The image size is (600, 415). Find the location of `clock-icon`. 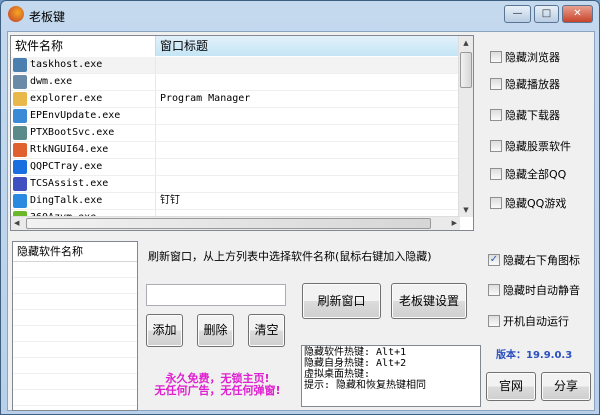

clock-icon is located at coordinates (20, 184).